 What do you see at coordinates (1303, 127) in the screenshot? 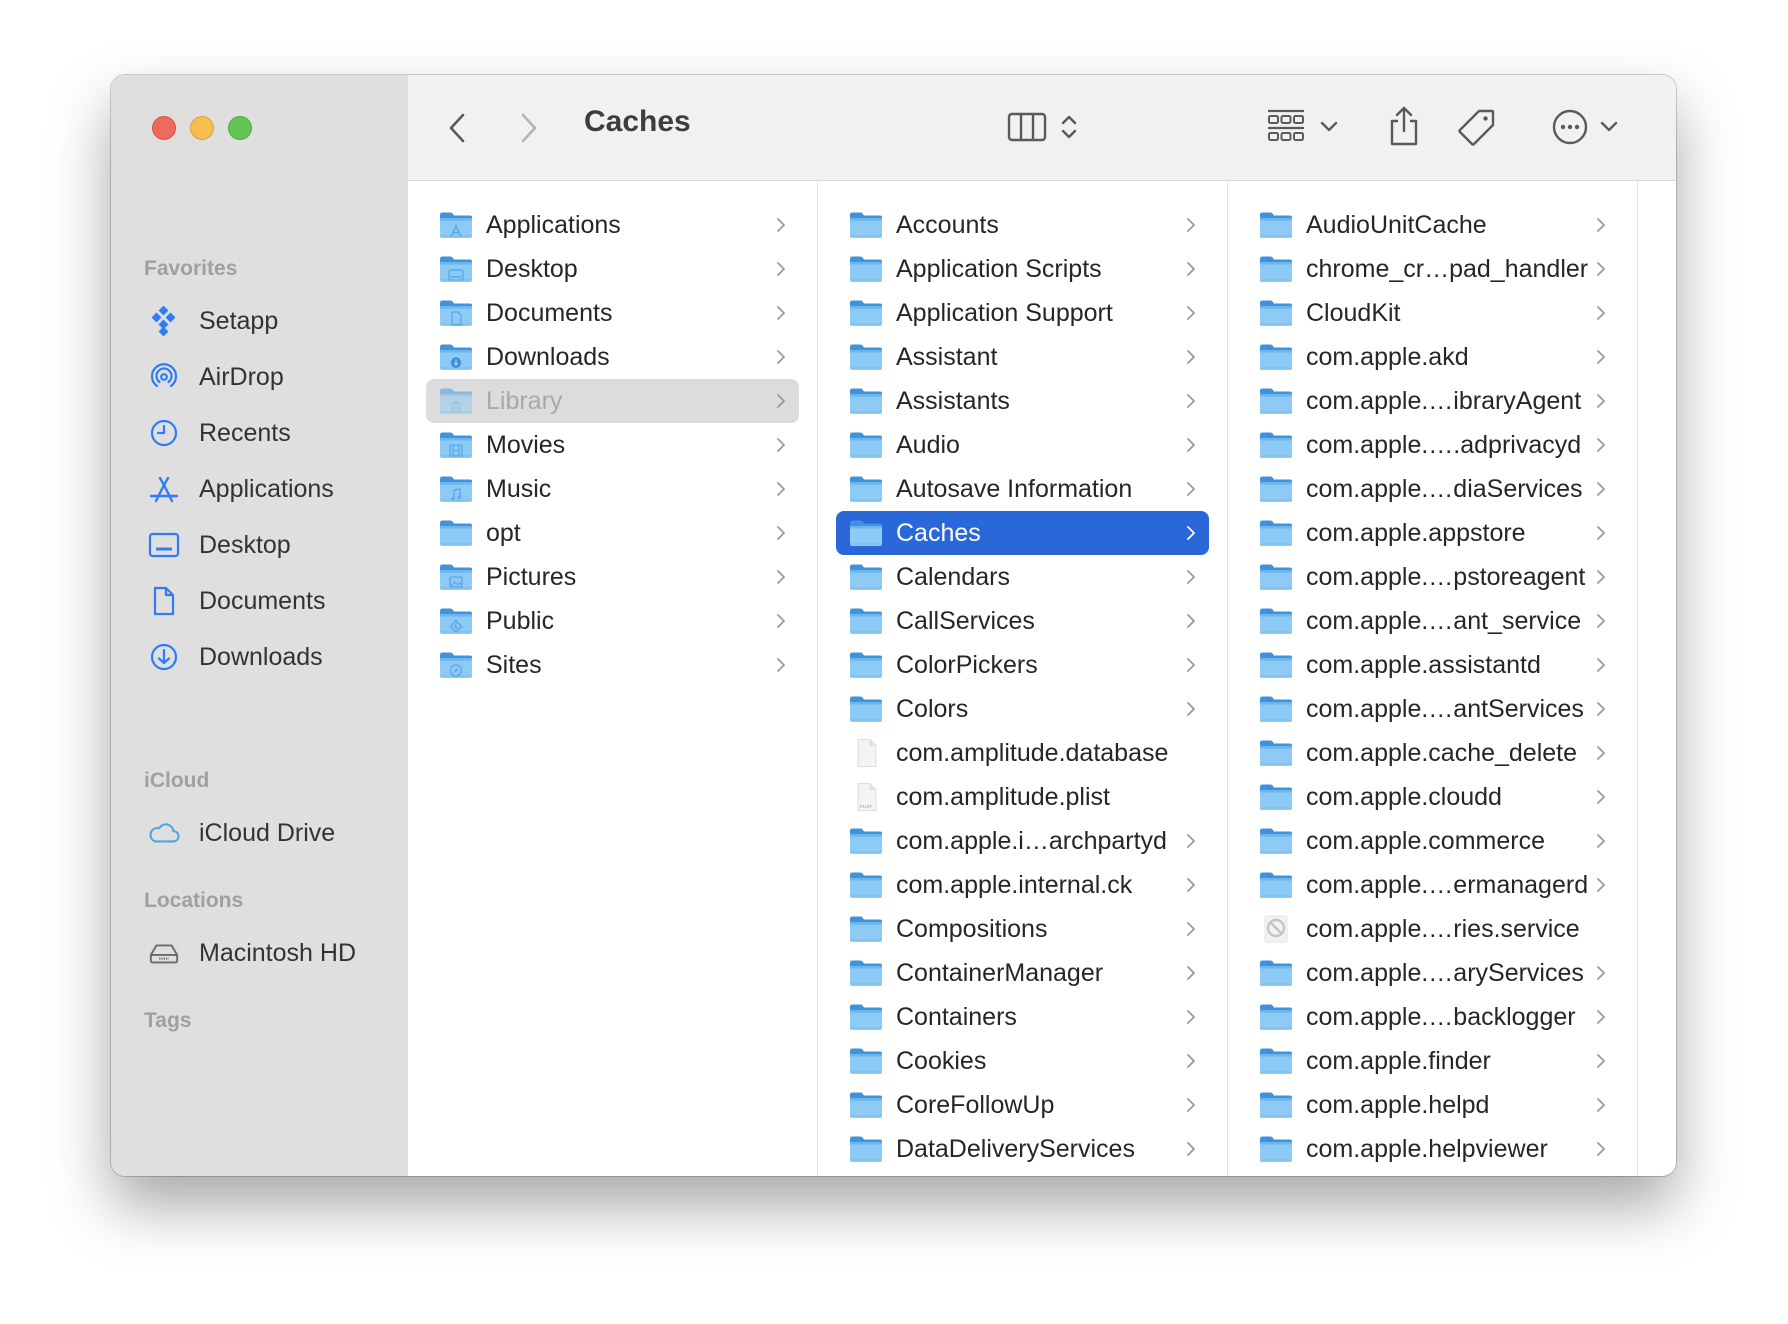
I see `group-button` at bounding box center [1303, 127].